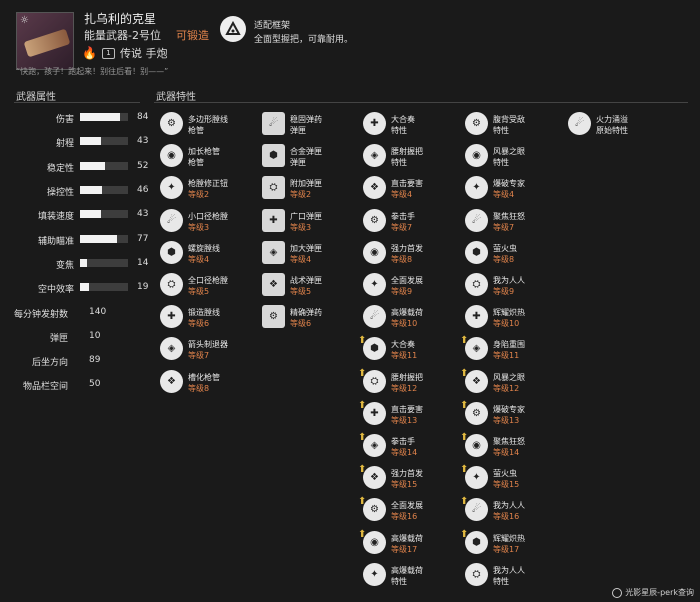  What do you see at coordinates (506, 517) in the screenshot?
I see `perk-level: 等级16` at bounding box center [506, 517].